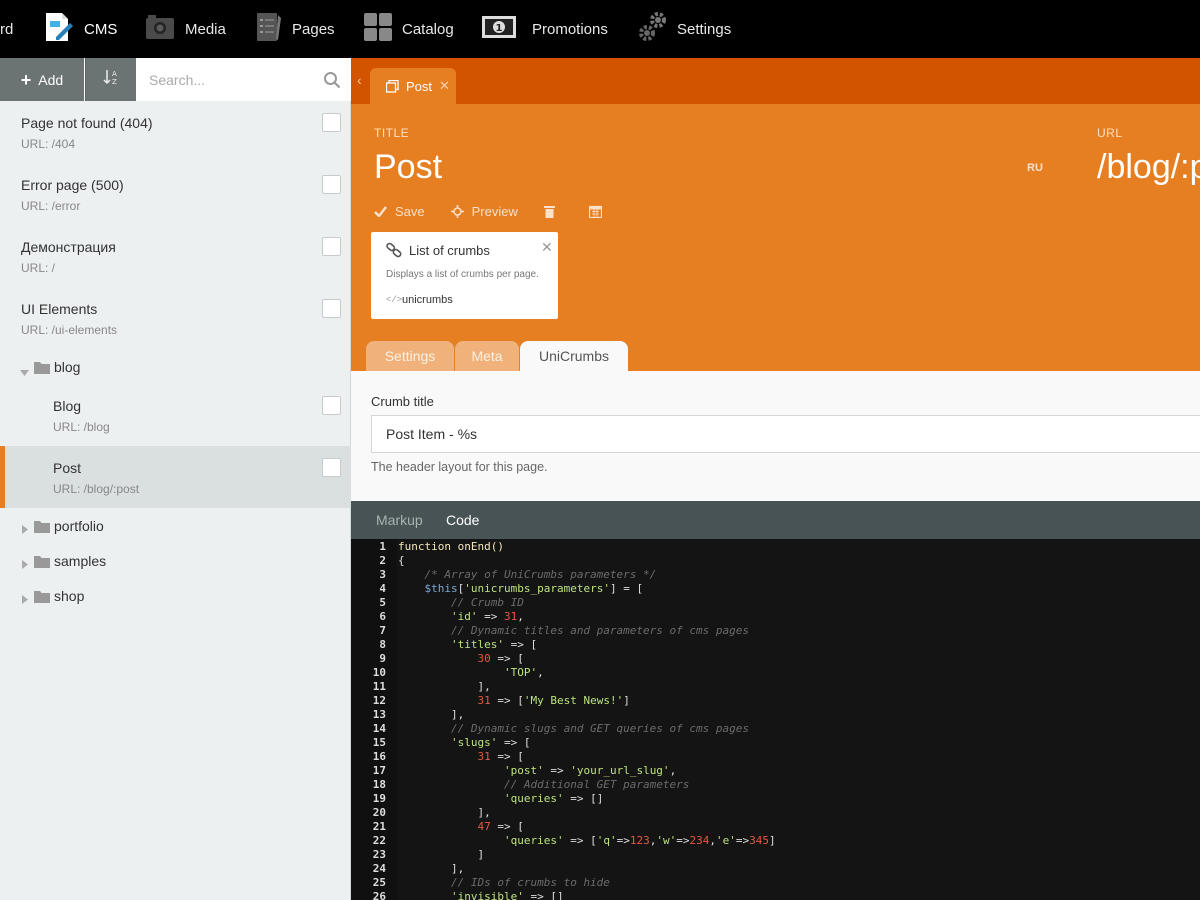 Image resolution: width=1200 pixels, height=900 pixels. What do you see at coordinates (392, 133) in the screenshot?
I see `title-field-label: TITLE` at bounding box center [392, 133].